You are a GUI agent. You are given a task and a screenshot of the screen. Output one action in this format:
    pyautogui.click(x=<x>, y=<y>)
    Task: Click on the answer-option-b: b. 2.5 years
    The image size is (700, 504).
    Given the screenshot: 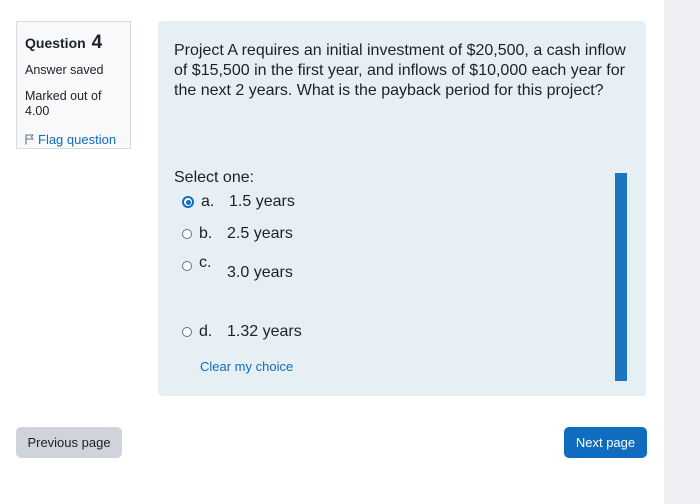 What is the action you would take?
    pyautogui.click(x=237, y=234)
    